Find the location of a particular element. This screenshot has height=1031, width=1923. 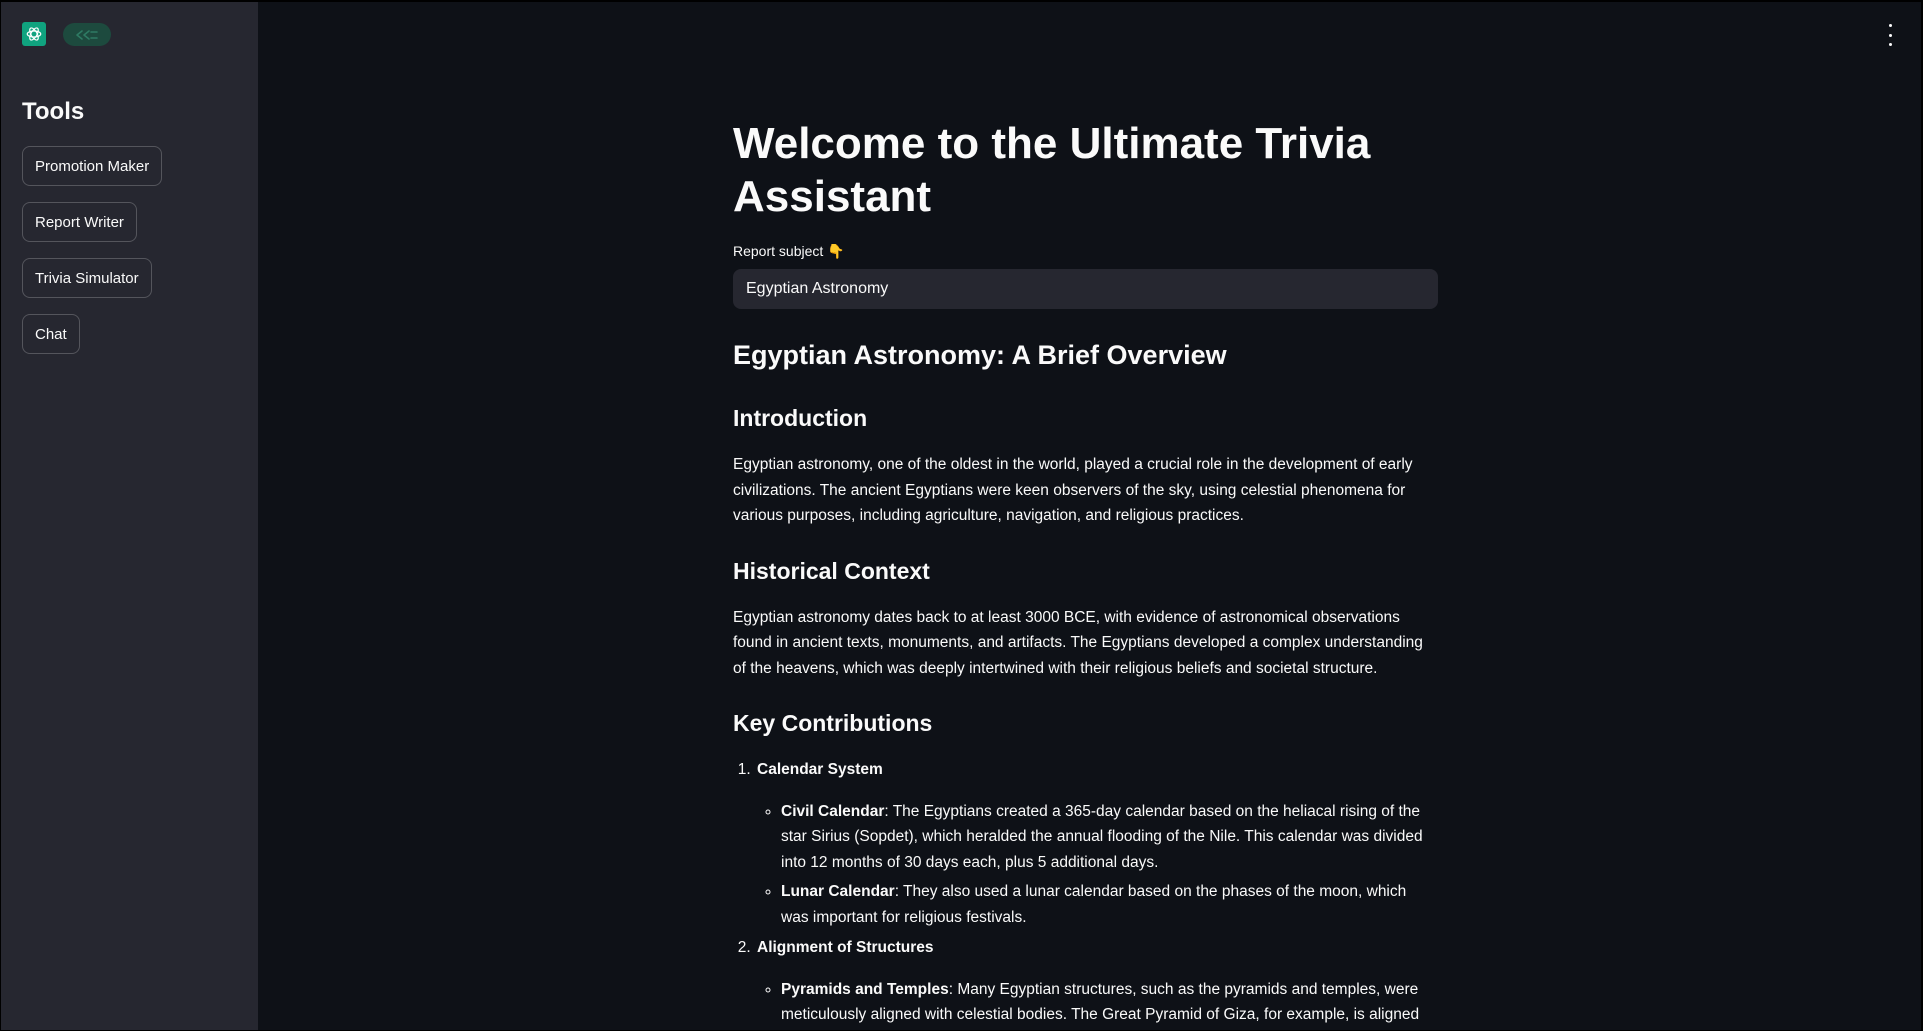

chat-button: Chat is located at coordinates (51, 334).